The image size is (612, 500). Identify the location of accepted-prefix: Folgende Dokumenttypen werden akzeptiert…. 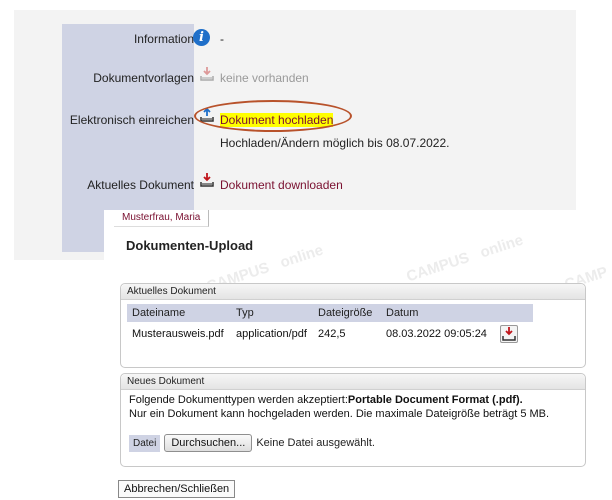
(238, 400).